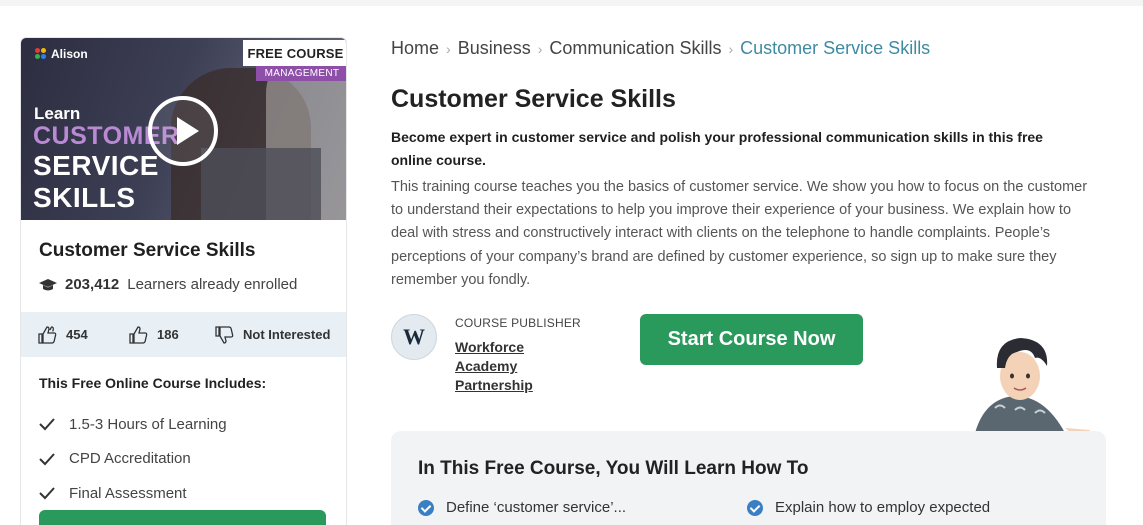 This screenshot has width=1143, height=525. What do you see at coordinates (47, 334) in the screenshot?
I see `double-thumbs-up-icon` at bounding box center [47, 334].